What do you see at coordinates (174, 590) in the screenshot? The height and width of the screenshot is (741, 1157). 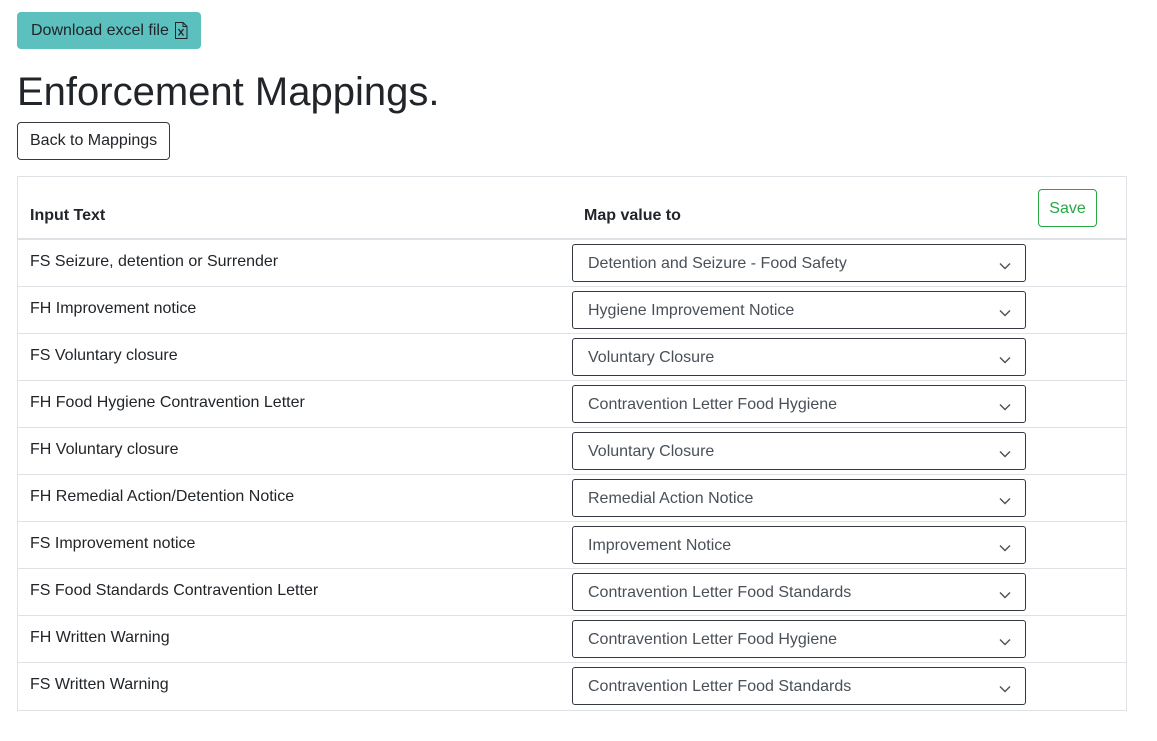 I see `row-input-text: FS Food Standards Contravention Letter` at bounding box center [174, 590].